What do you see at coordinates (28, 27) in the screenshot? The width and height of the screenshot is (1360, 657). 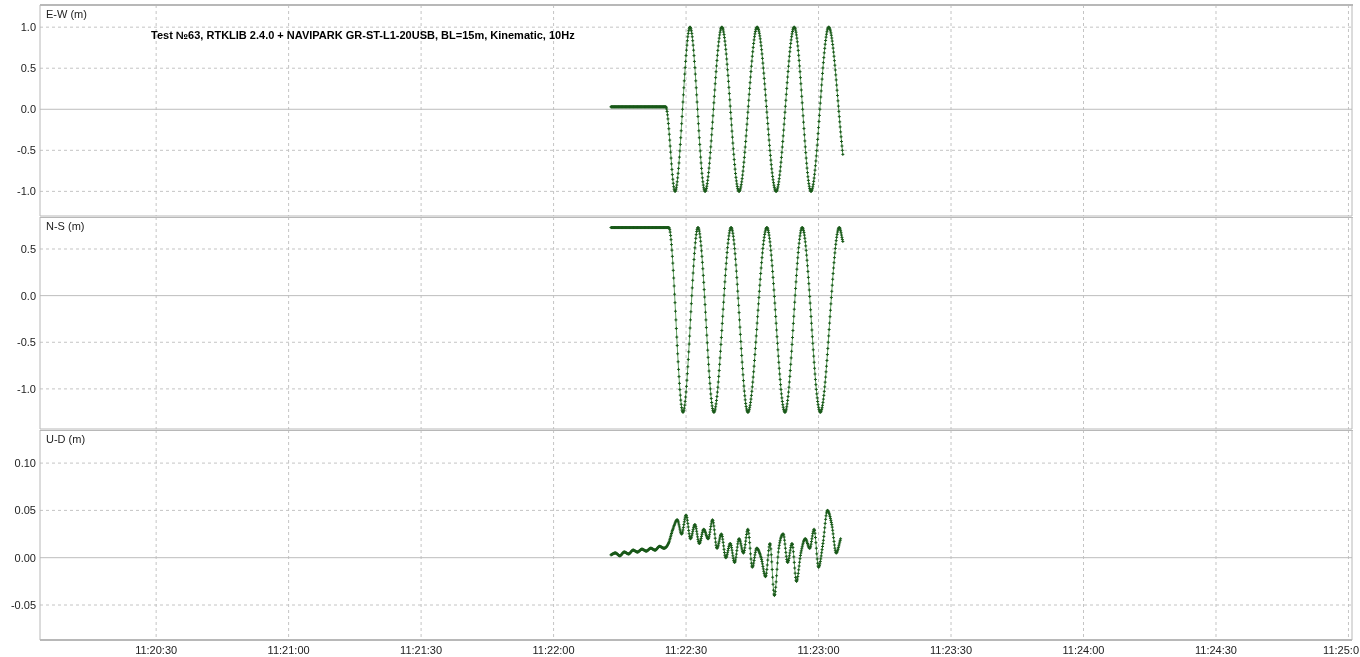 I see `axis-tick-label: 1.0` at bounding box center [28, 27].